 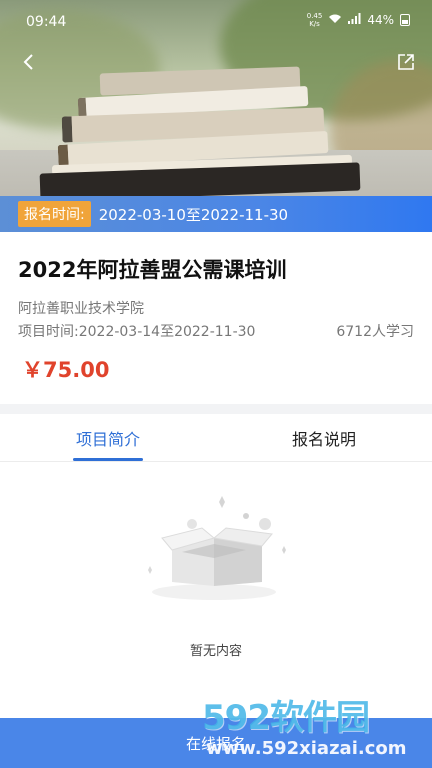 I want to click on status-bar: 09:44 0.45 K/s 44%, so click(x=216, y=22).